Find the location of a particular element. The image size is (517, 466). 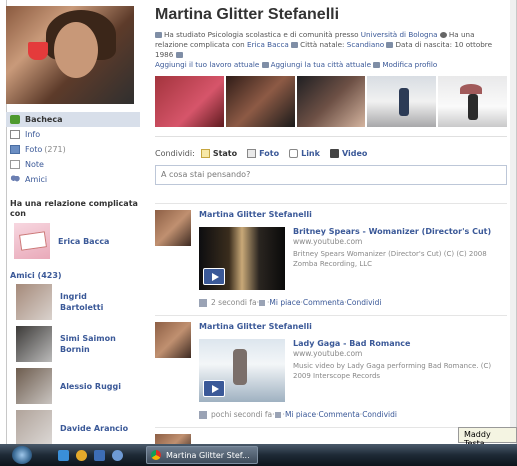

edit-profile-link: Modifica profilo is located at coordinates (409, 64).